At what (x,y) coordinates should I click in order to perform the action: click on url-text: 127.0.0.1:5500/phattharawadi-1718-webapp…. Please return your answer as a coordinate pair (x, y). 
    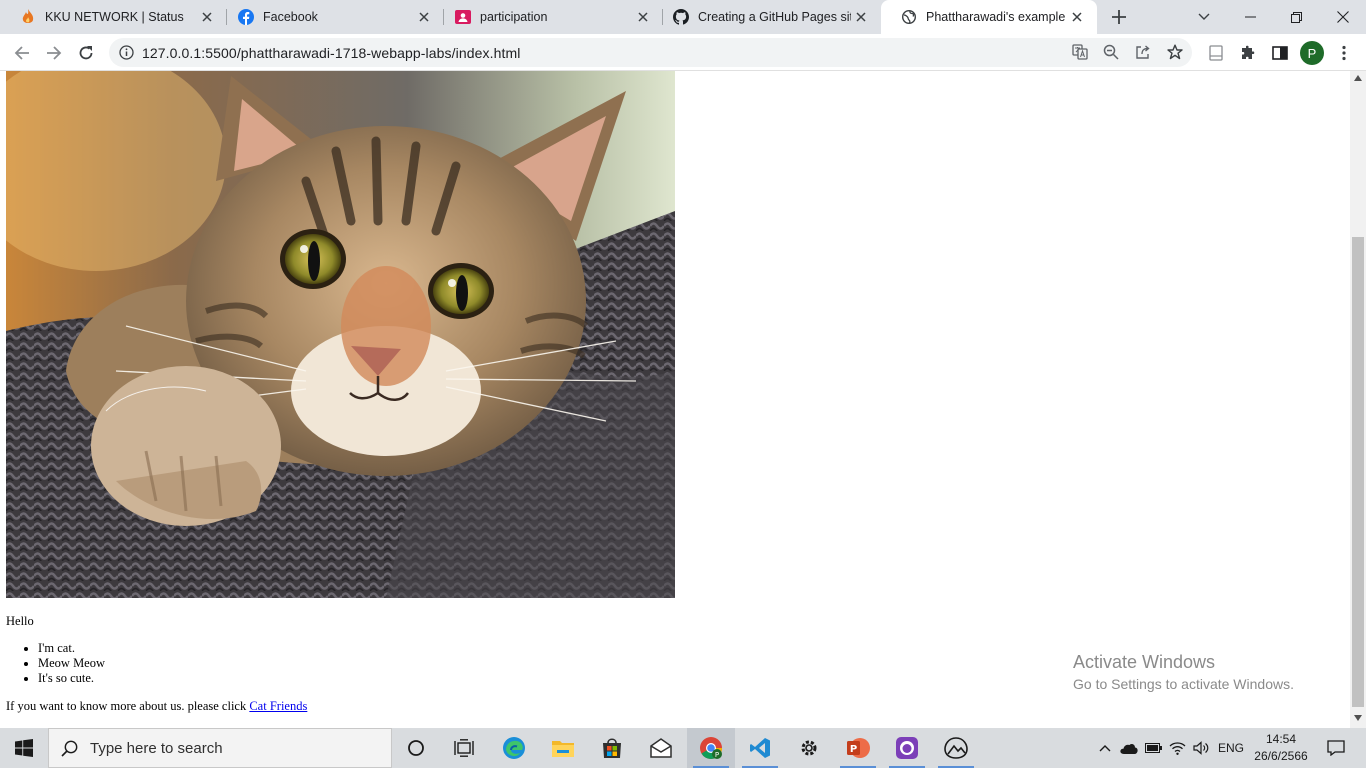
    Looking at the image, I should click on (331, 53).